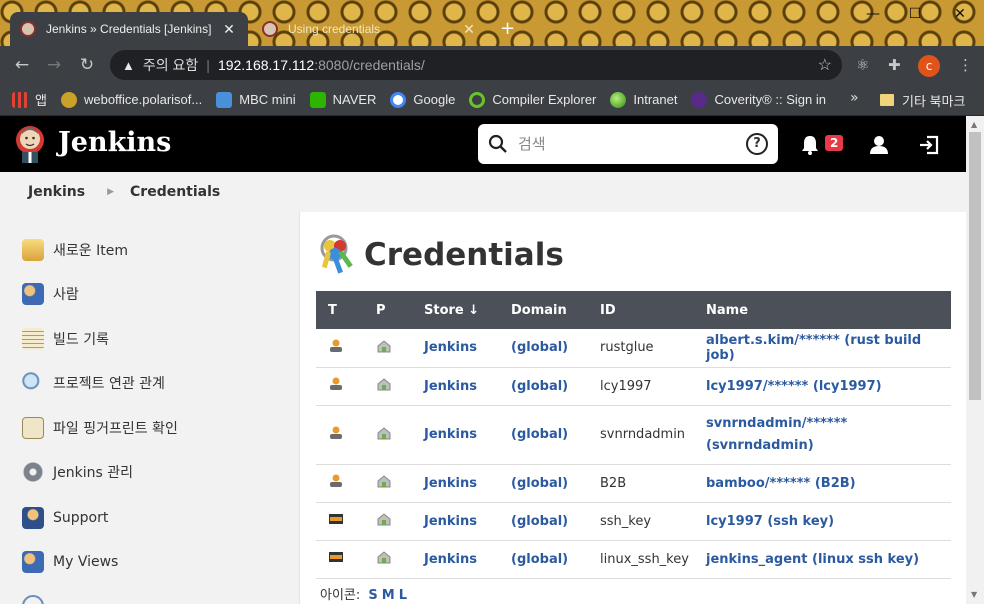  What do you see at coordinates (854, 98) in the screenshot?
I see `bookmarks-overflow-icon: »` at bounding box center [854, 98].